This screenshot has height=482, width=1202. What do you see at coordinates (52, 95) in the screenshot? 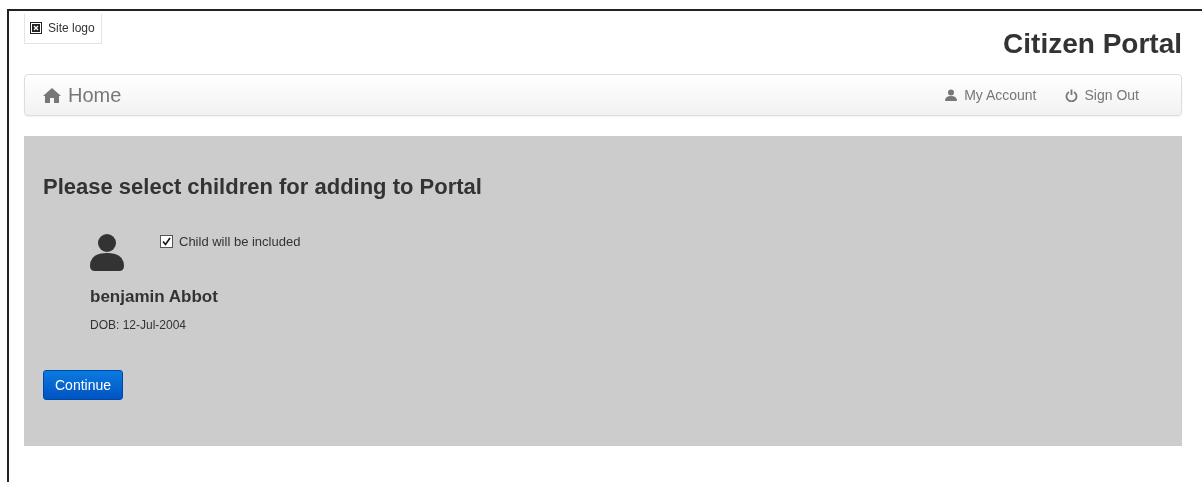
I see `home-icon` at bounding box center [52, 95].